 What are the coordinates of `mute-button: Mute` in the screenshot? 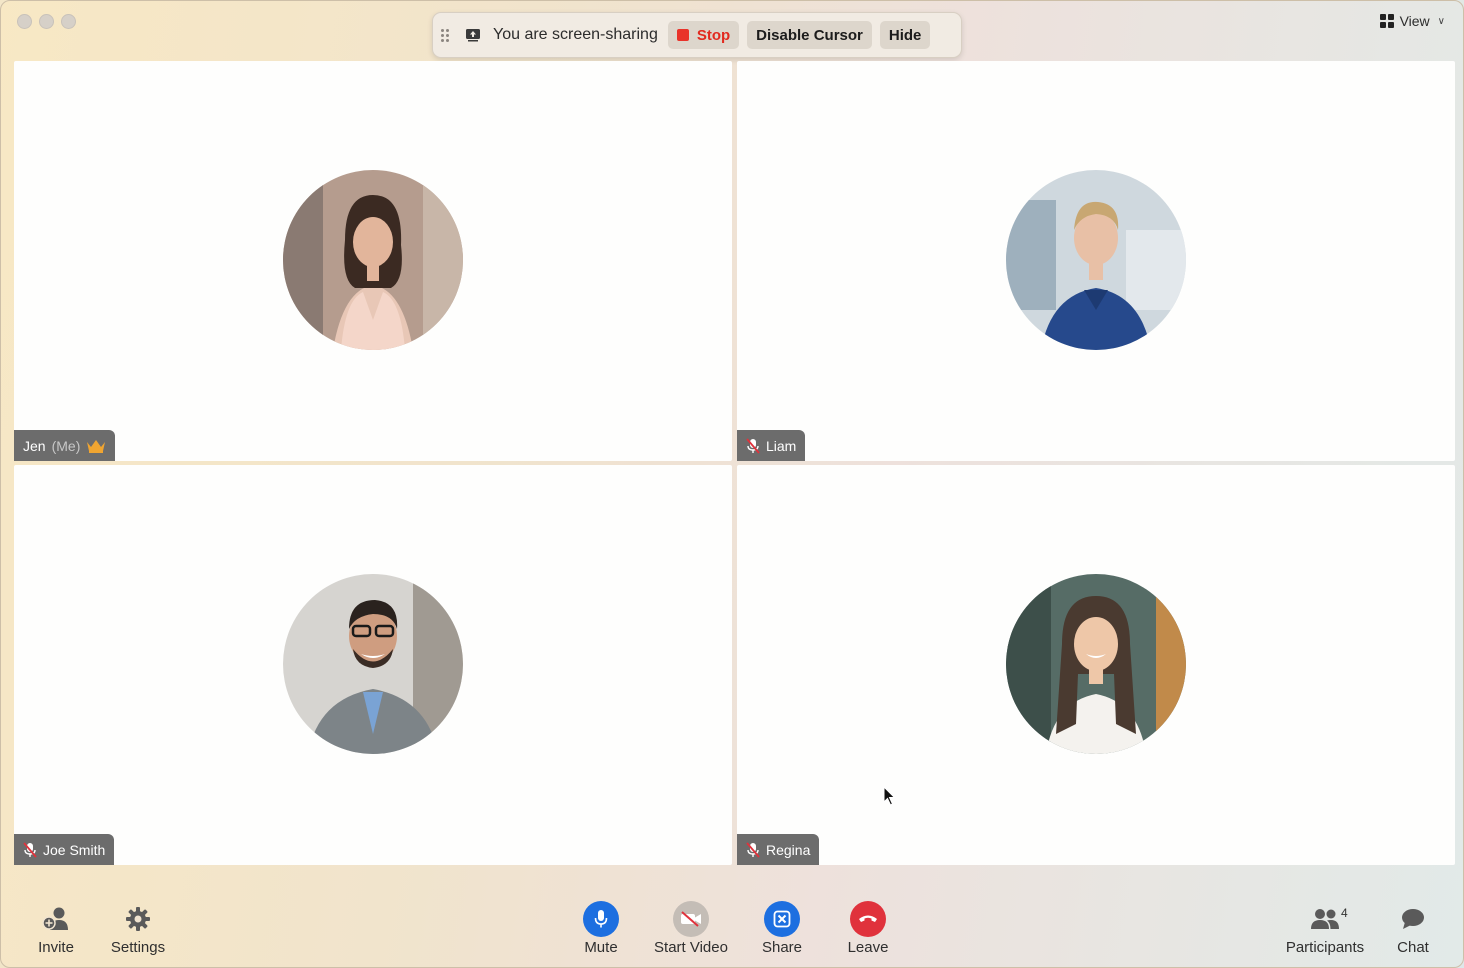 It's located at (601, 928).